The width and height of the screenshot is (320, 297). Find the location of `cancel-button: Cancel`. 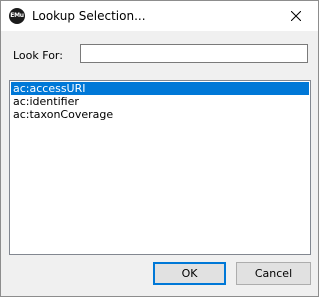

cancel-button: Cancel is located at coordinates (273, 273).